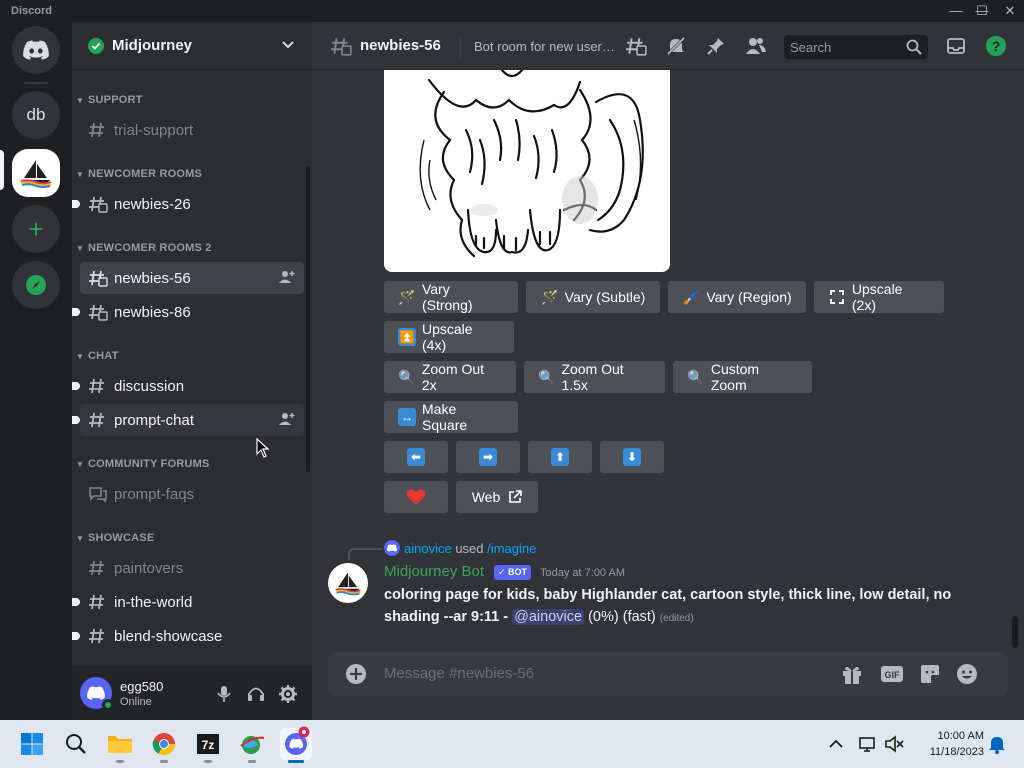  What do you see at coordinates (263, 448) in the screenshot?
I see `mouse-cursor-icon` at bounding box center [263, 448].